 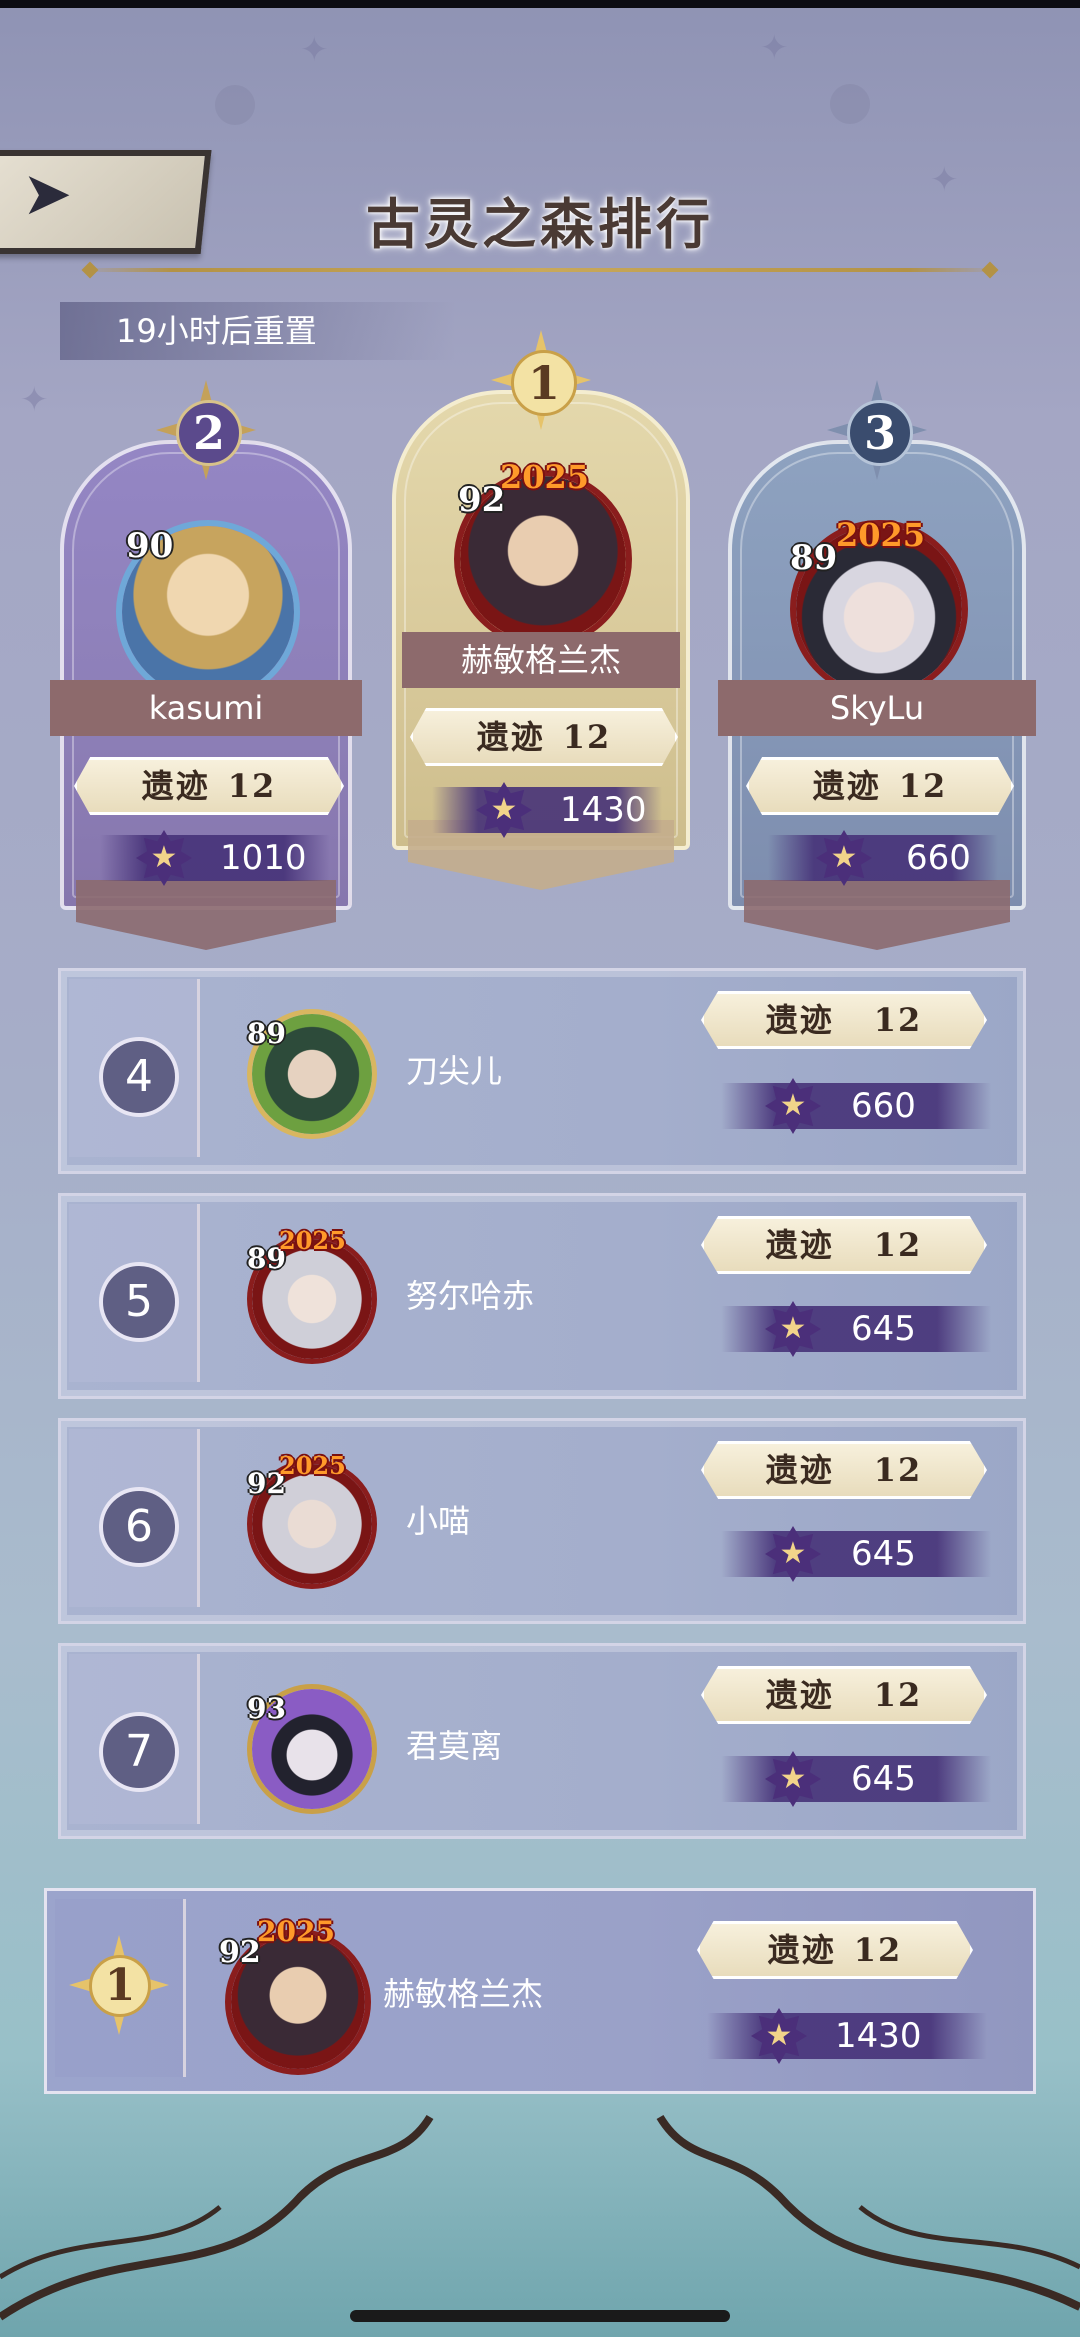 I want to click on rank-column: 5, so click(x=134, y=1293).